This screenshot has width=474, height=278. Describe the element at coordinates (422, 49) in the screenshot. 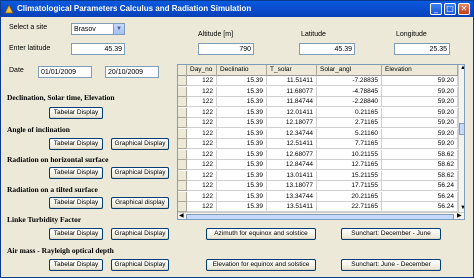

I see `longitude-field: 25.35` at that location.